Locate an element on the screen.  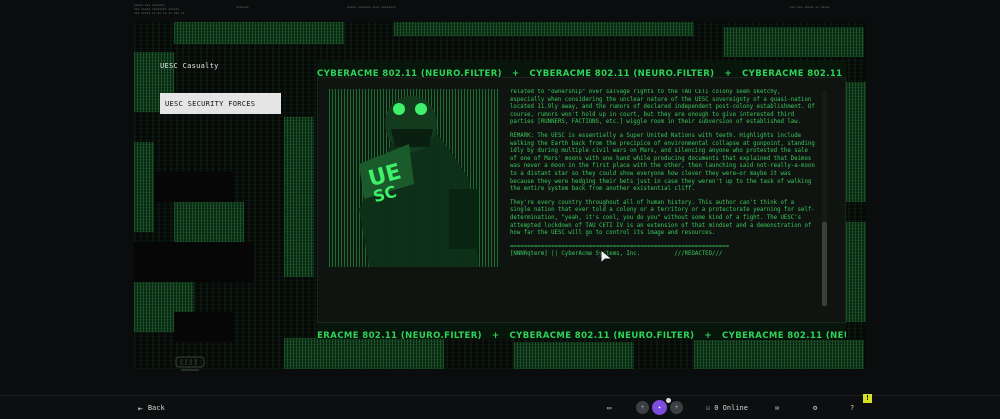
mouse-cursor-icon is located at coordinates (607, 257).